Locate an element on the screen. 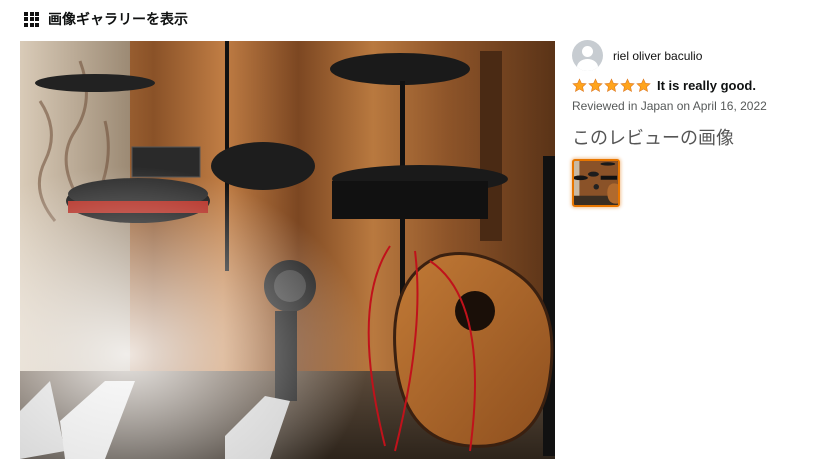 The image size is (814, 470). reviewer-profile: riel oliver baculio is located at coordinates (690, 55).